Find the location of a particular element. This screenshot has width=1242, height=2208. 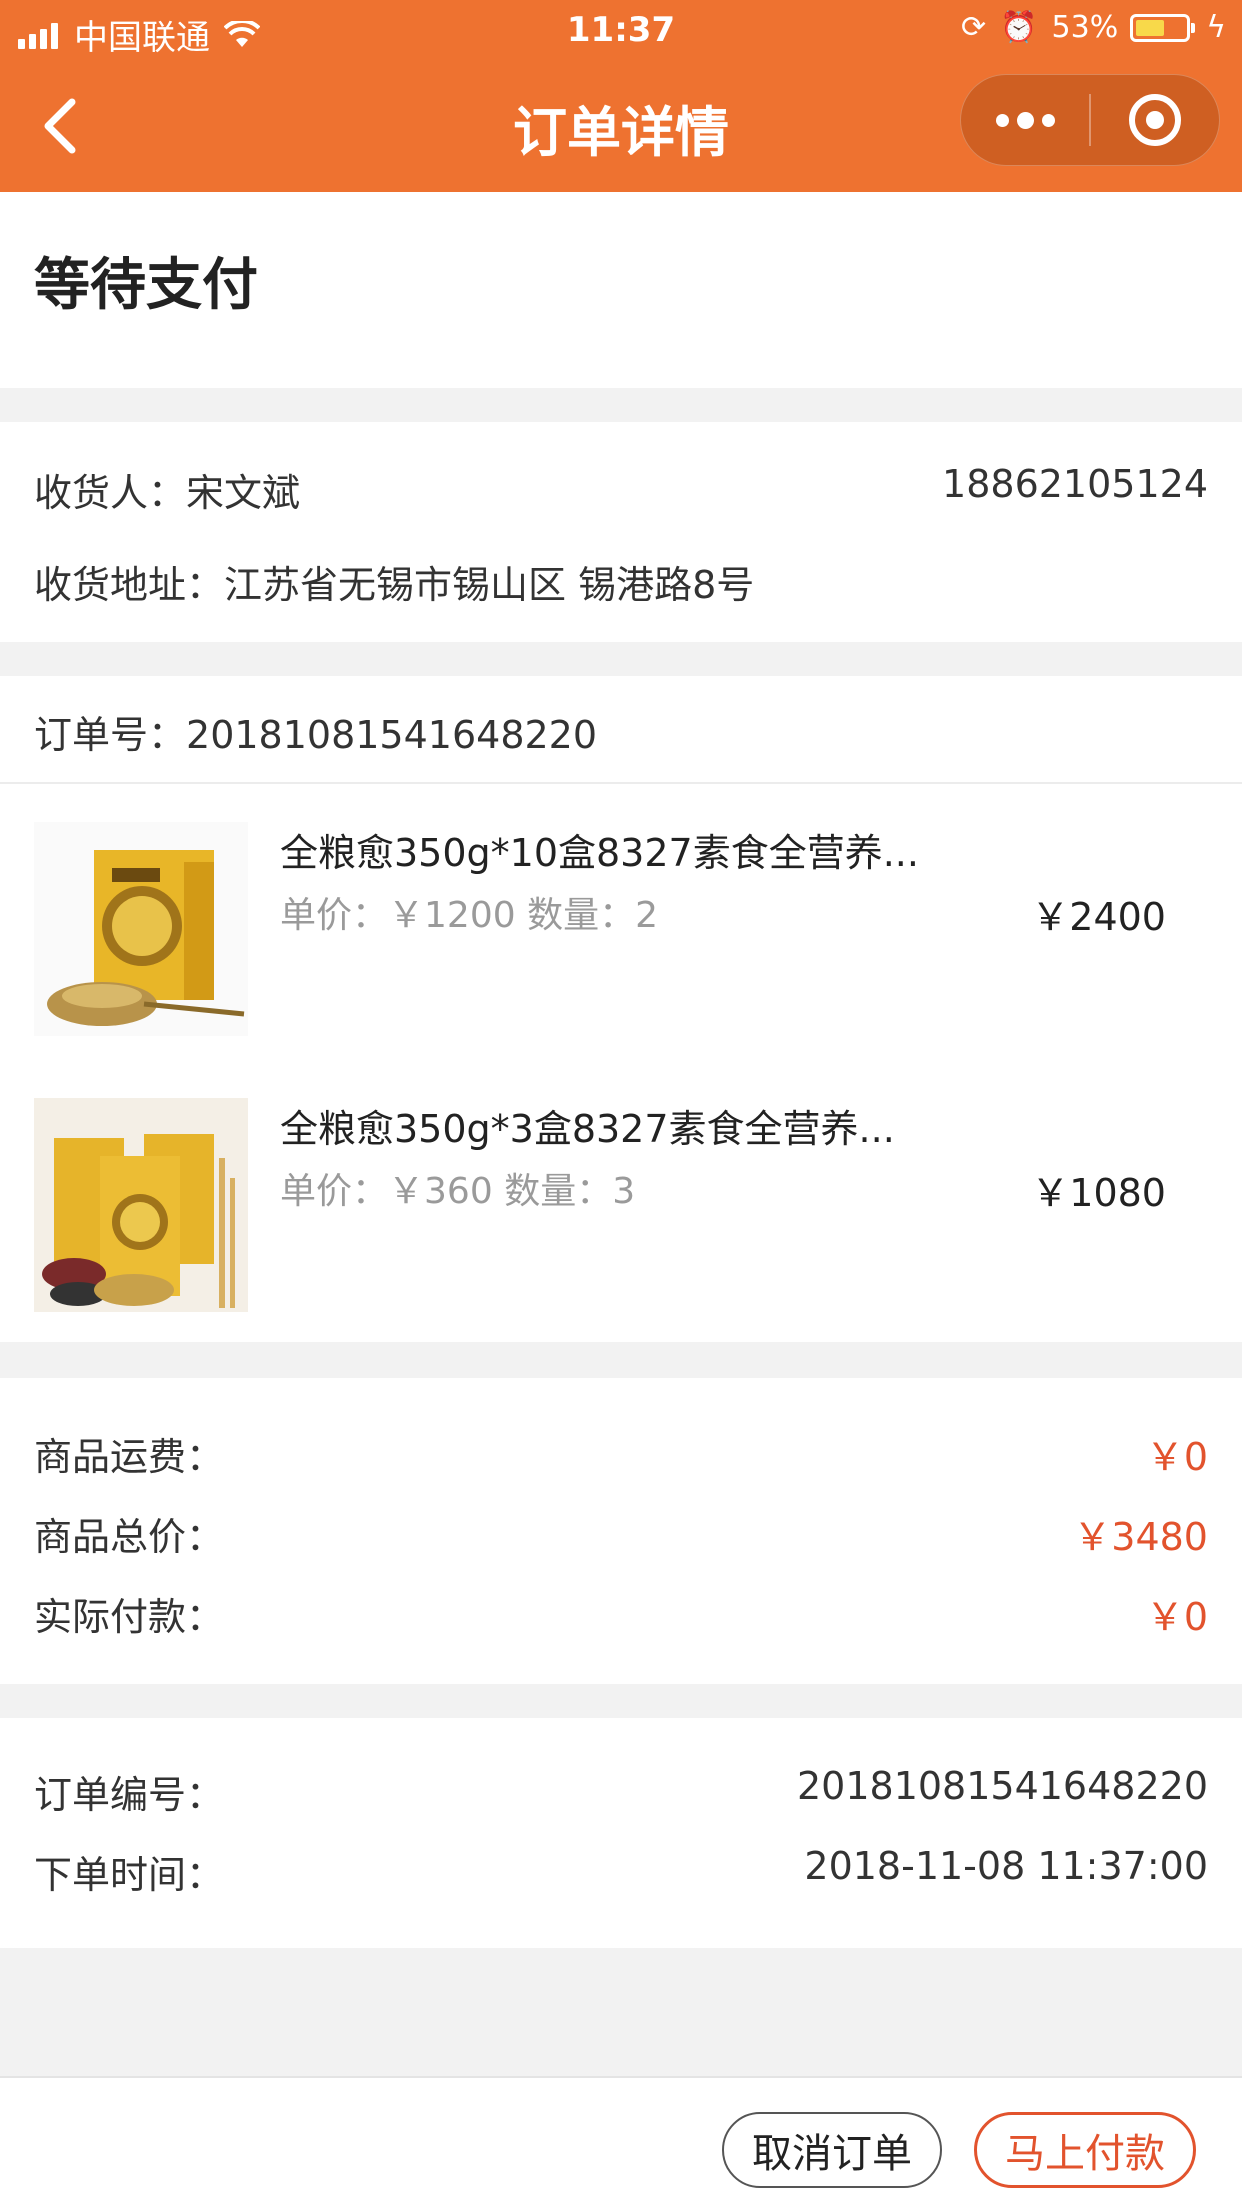

total-value: ￥3480 is located at coordinates (1140, 1537).